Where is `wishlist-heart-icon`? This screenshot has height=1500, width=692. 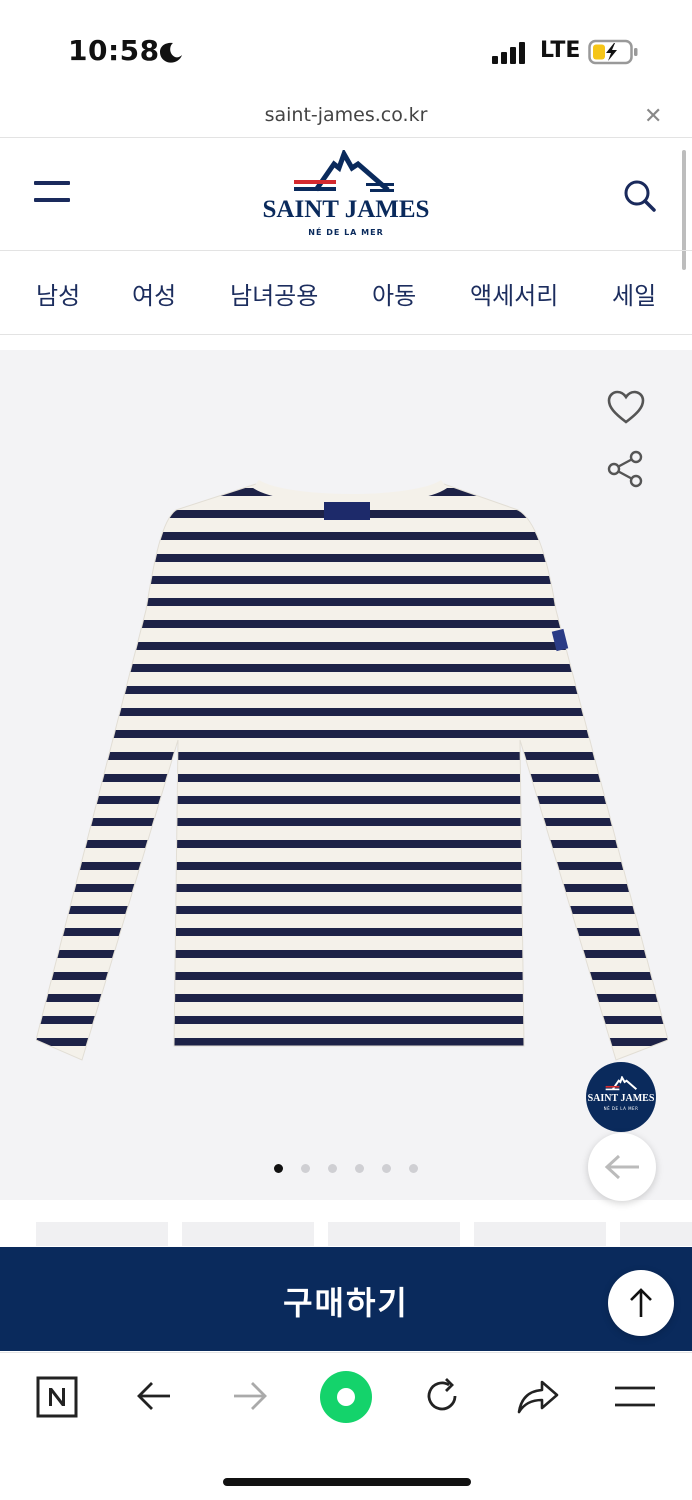 wishlist-heart-icon is located at coordinates (626, 408).